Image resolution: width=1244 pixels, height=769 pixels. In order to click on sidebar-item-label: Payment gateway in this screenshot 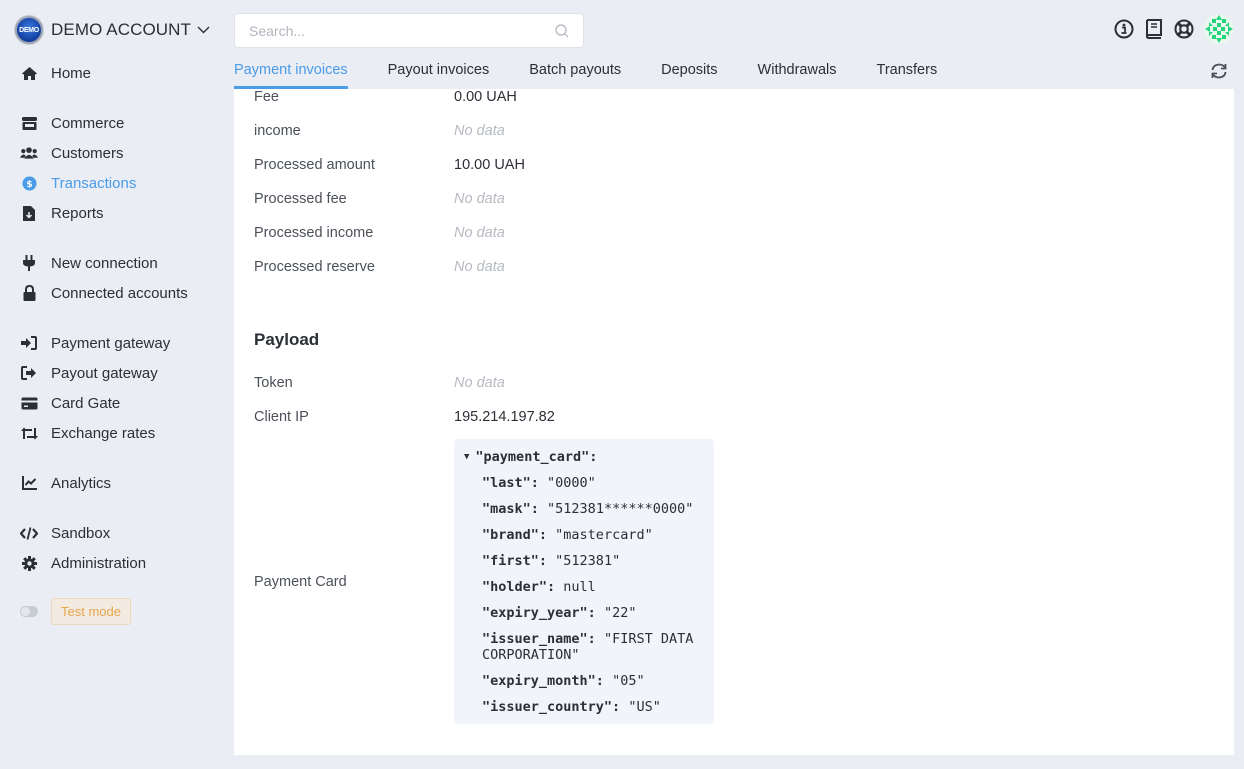, I will do `click(111, 343)`.